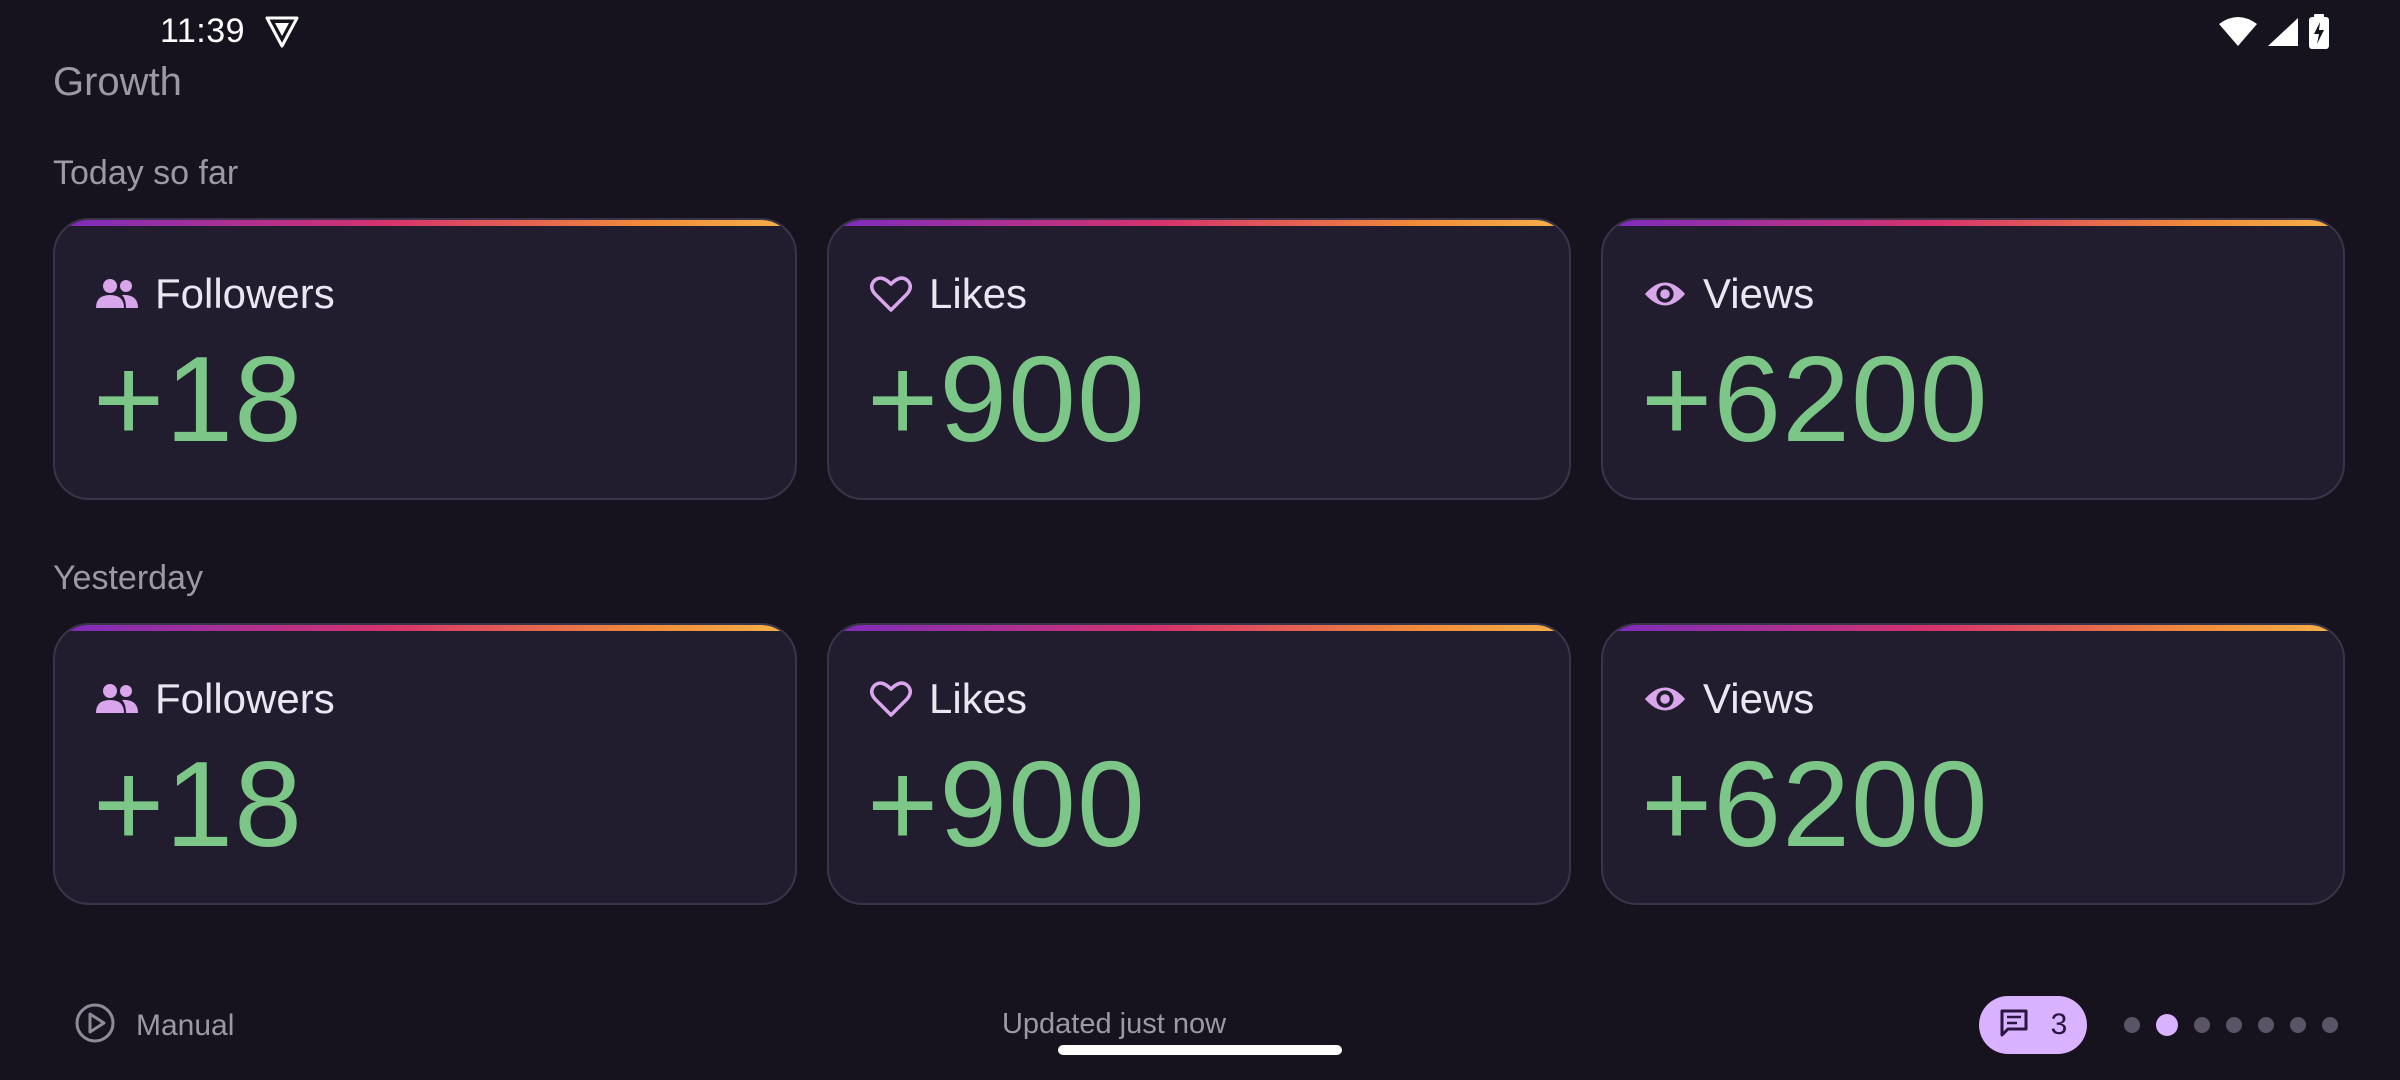 The image size is (2400, 1080). I want to click on status-bar: 11:39, so click(1200, 31).